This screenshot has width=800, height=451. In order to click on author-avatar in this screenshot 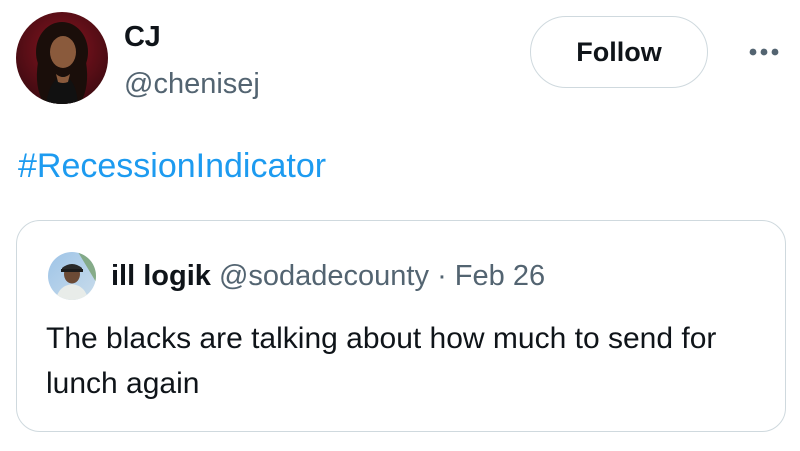, I will do `click(62, 58)`.